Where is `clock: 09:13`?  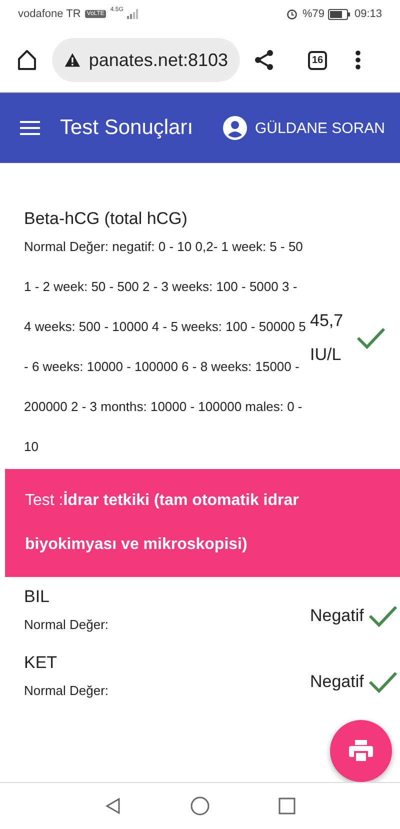 clock: 09:13 is located at coordinates (368, 14).